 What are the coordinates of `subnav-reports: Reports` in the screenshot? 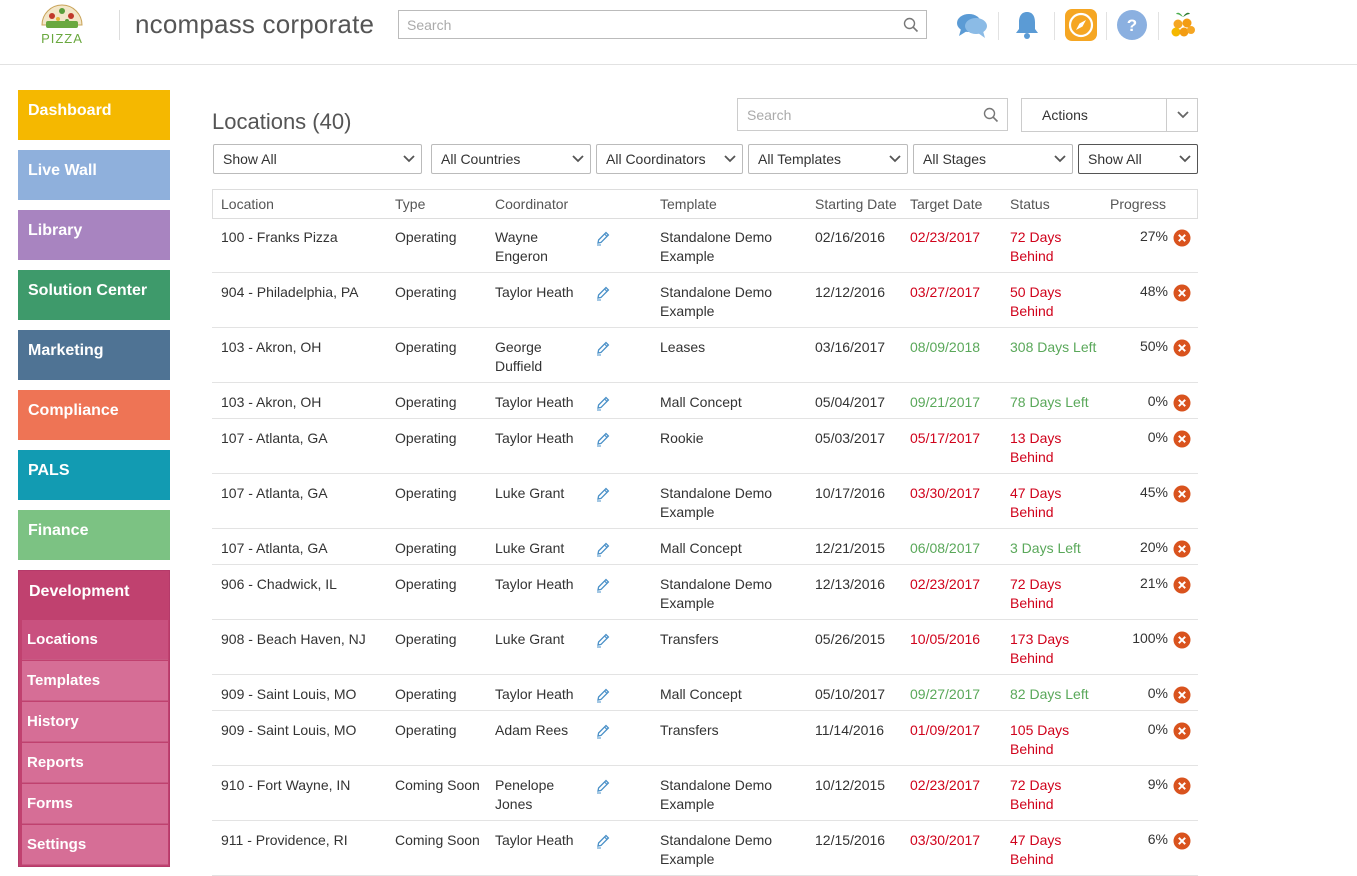 It's located at (95, 763).